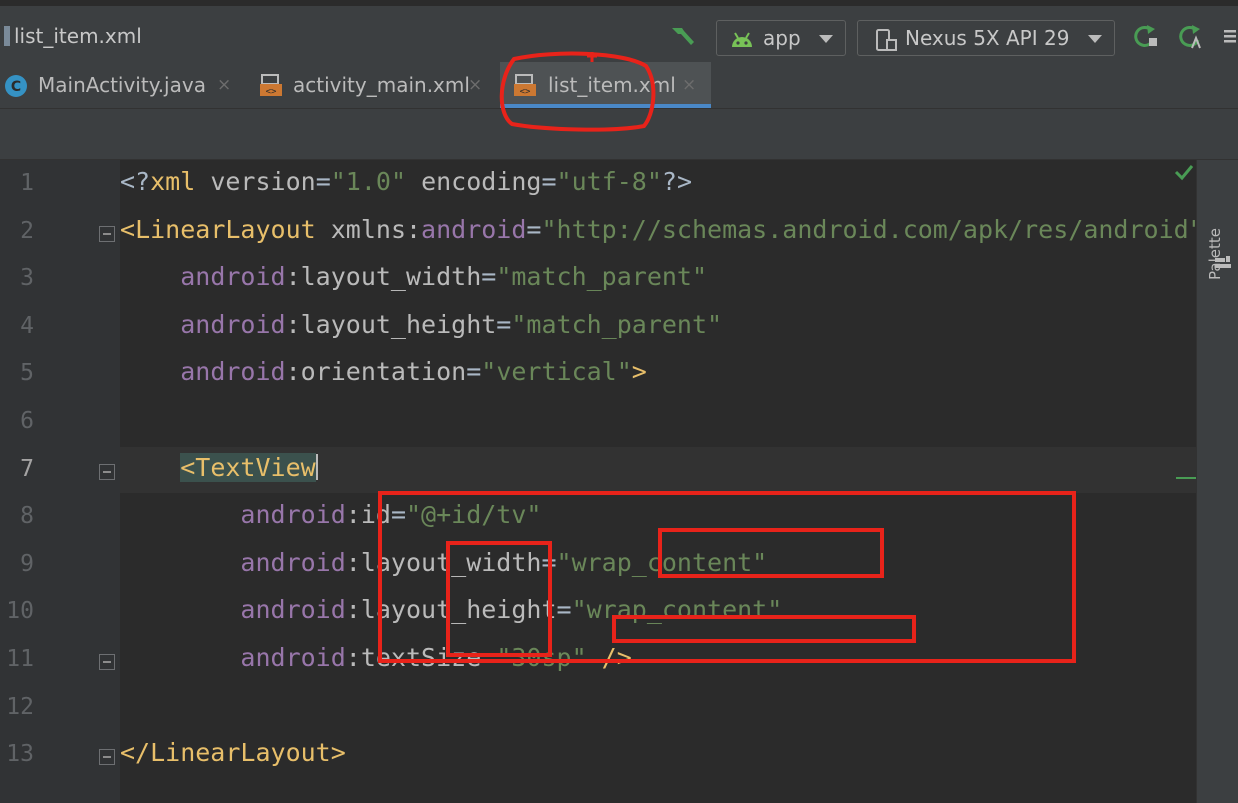 This screenshot has height=803, width=1238. What do you see at coordinates (27, 564) in the screenshot?
I see `line-number: 9` at bounding box center [27, 564].